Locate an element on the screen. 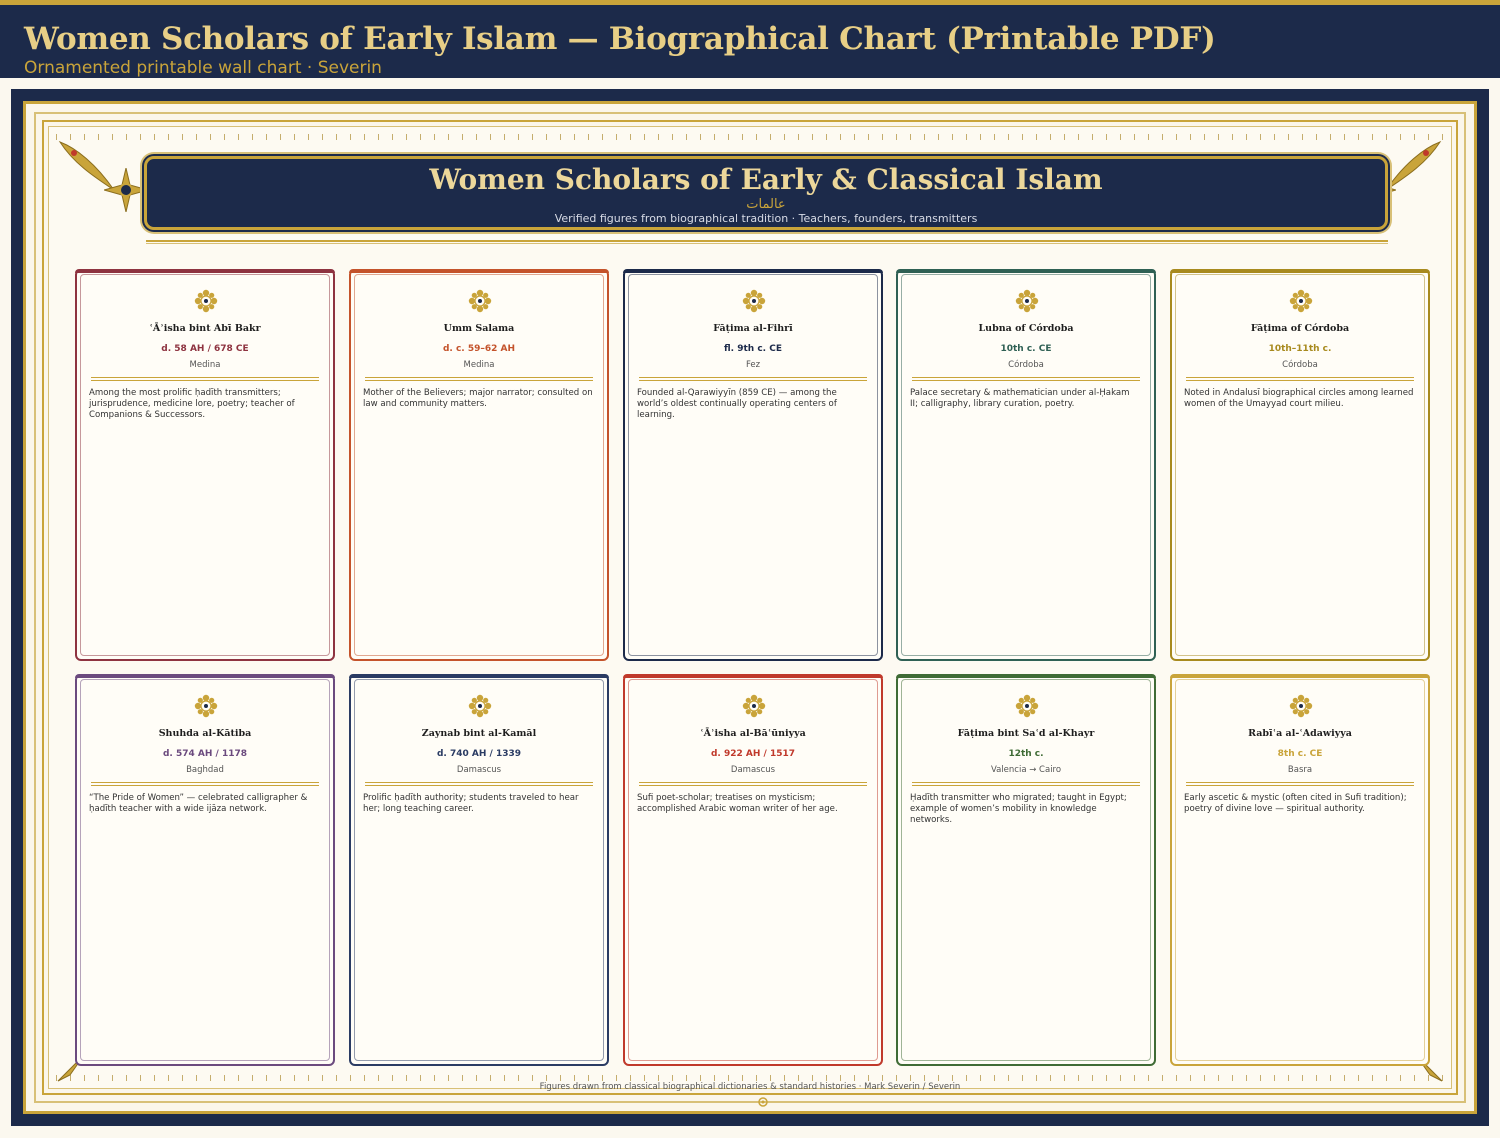 This screenshot has width=1500, height=1138. ornament-ruler-top is located at coordinates (750, 137).